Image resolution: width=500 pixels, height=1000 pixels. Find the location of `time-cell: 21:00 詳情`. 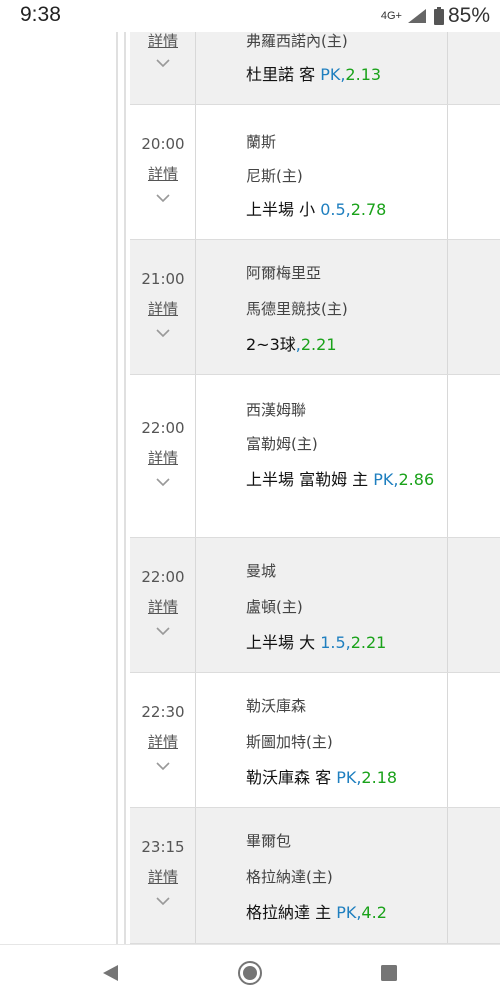

time-cell: 21:00 詳情 is located at coordinates (163, 307).